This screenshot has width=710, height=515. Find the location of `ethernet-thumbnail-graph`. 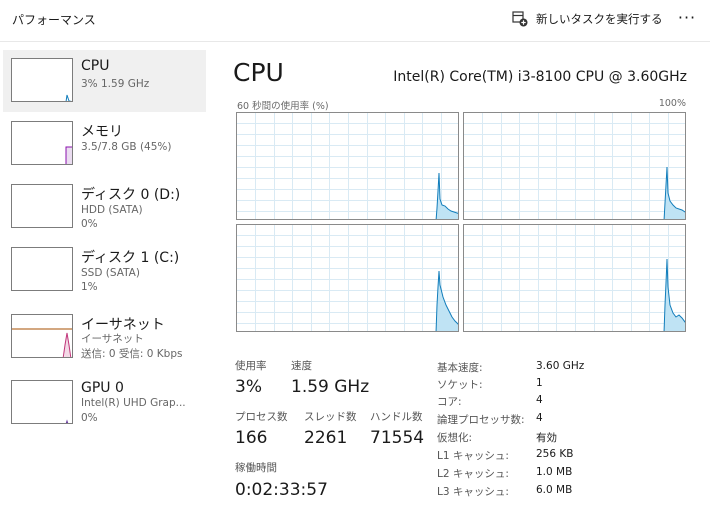

ethernet-thumbnail-graph is located at coordinates (42, 336).